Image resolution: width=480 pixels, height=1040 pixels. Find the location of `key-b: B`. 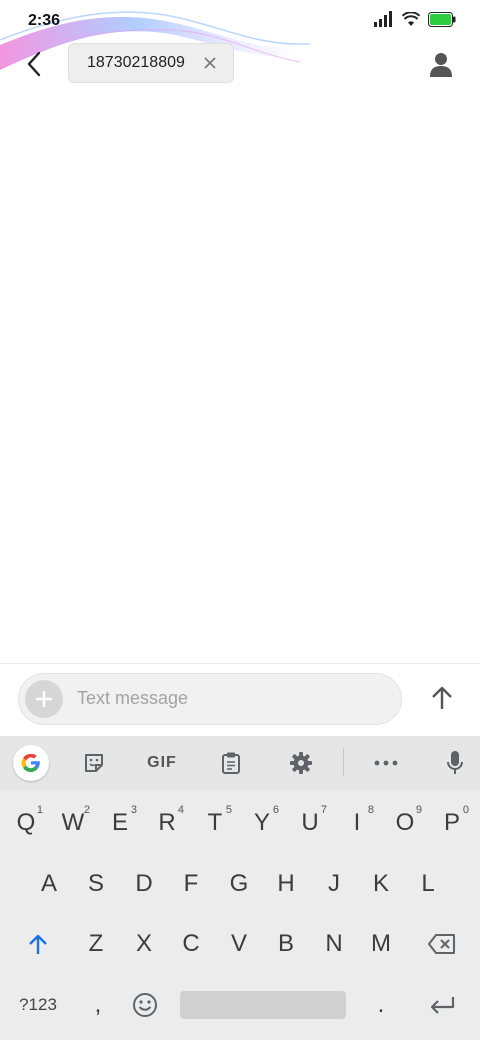

key-b: B is located at coordinates (286, 944).